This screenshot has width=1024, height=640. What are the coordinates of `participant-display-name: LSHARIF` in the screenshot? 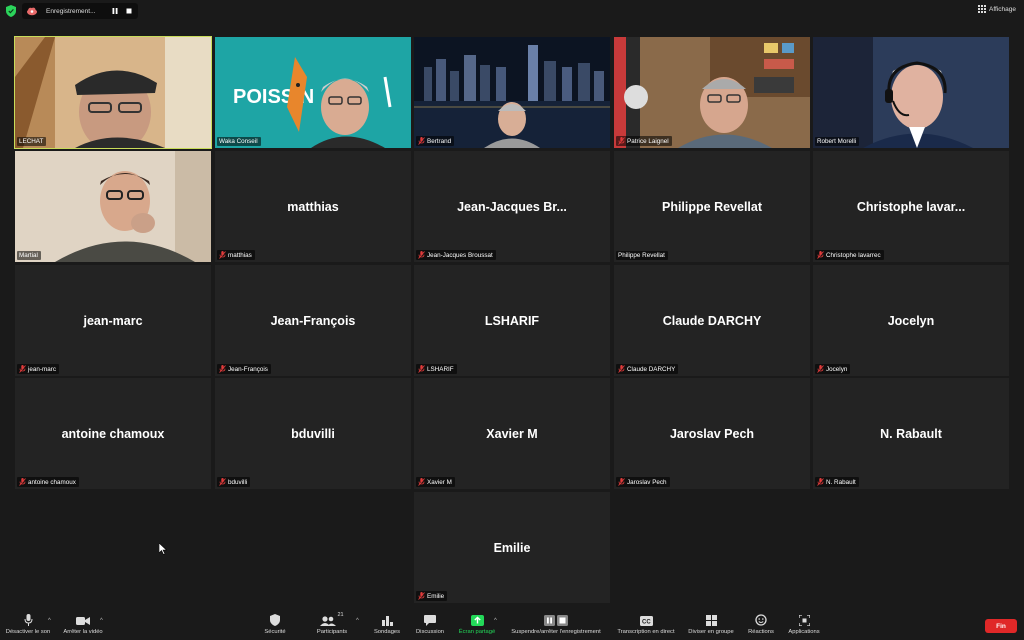 It's located at (512, 320).